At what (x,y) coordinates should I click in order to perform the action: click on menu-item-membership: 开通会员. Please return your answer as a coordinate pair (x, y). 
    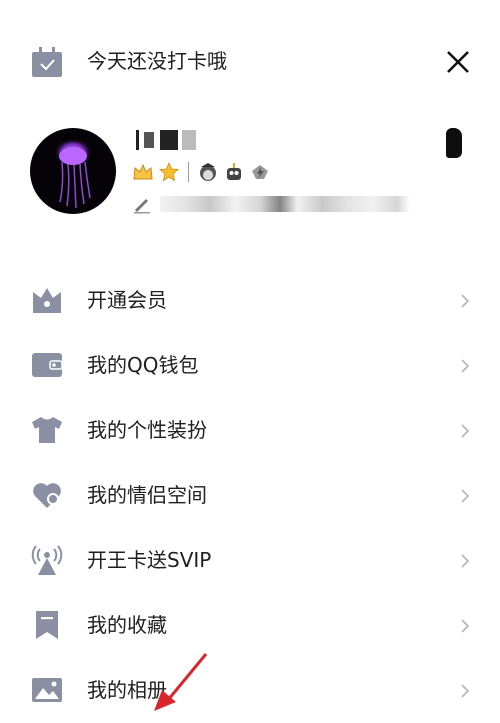
    Looking at the image, I should click on (250, 300).